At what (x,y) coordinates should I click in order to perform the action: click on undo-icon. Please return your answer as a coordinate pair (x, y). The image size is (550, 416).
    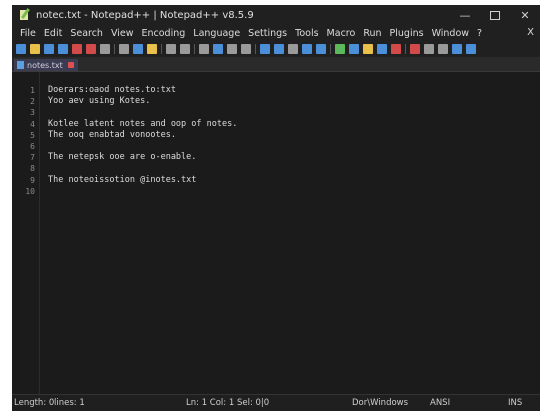
    Looking at the image, I should click on (171, 49).